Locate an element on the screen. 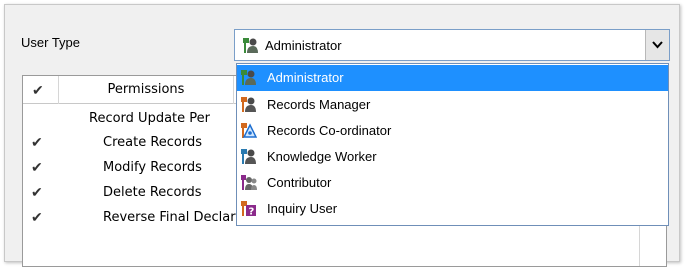  dropdown-option-contributor: Contributor is located at coordinates (452, 183).